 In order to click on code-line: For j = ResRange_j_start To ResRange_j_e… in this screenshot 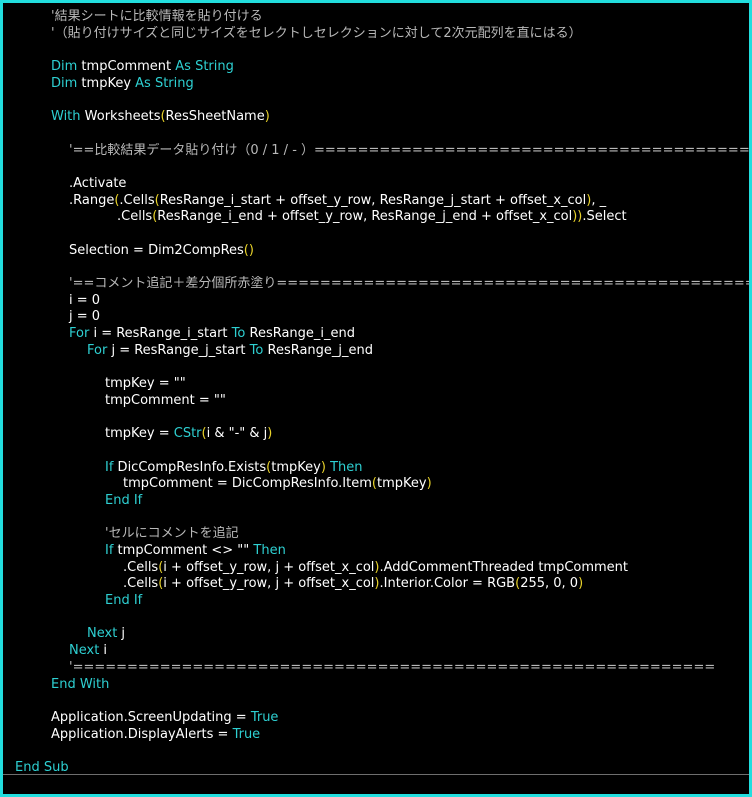, I will do `click(376, 351)`.